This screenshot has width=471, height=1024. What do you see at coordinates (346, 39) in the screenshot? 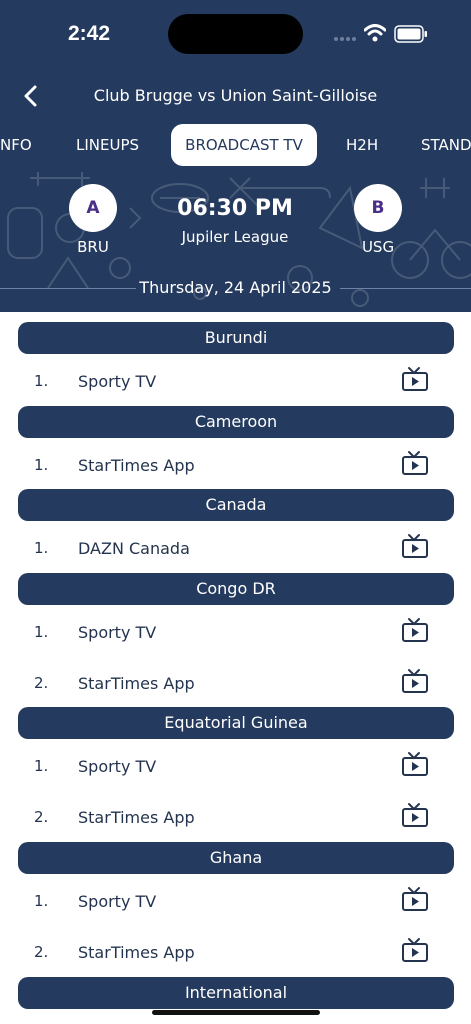
I see `cellular-signal-icon` at bounding box center [346, 39].